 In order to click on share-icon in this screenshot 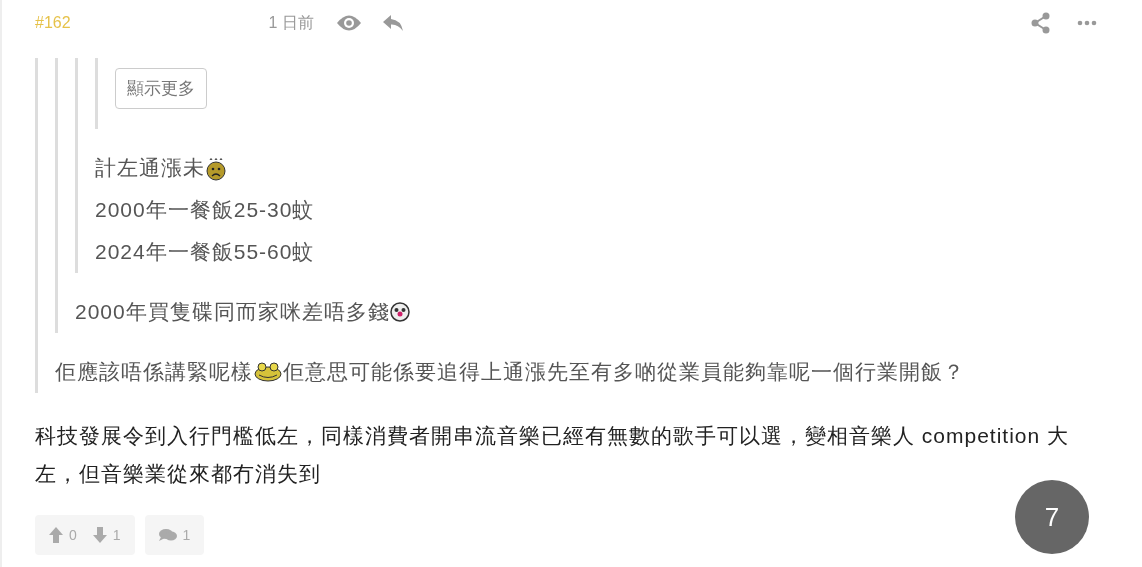, I will do `click(1041, 23)`.